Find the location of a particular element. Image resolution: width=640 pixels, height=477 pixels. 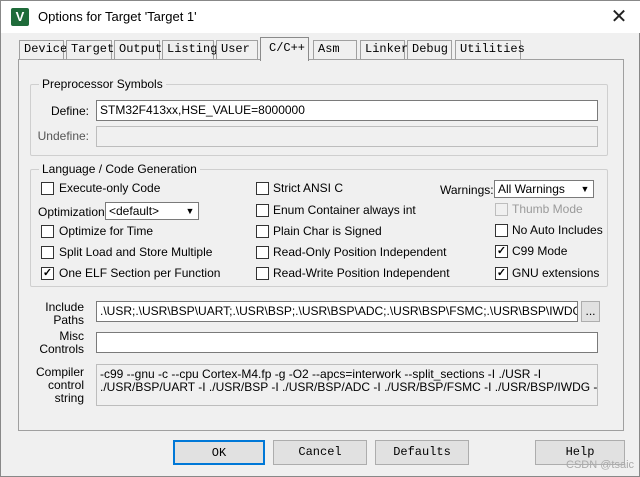

one-elf-checkbox: ✓ is located at coordinates (47, 273).